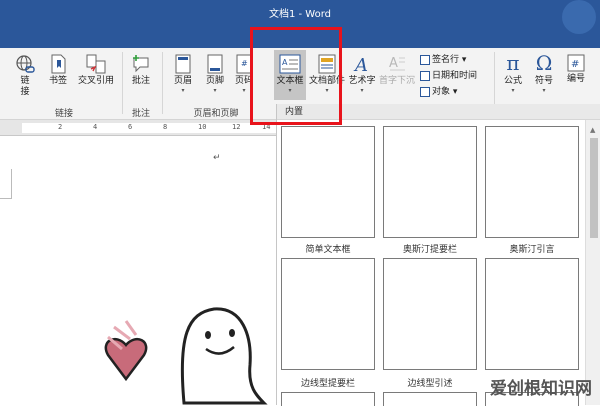  What do you see at coordinates (186, 356) in the screenshot?
I see `cartoon-sticker` at bounding box center [186, 356].